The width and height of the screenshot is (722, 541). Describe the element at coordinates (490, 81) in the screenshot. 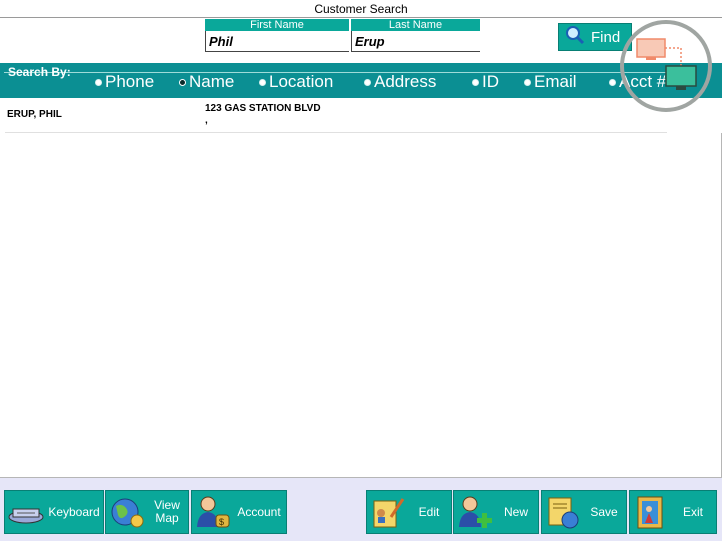

I see `radio-label: ID` at that location.